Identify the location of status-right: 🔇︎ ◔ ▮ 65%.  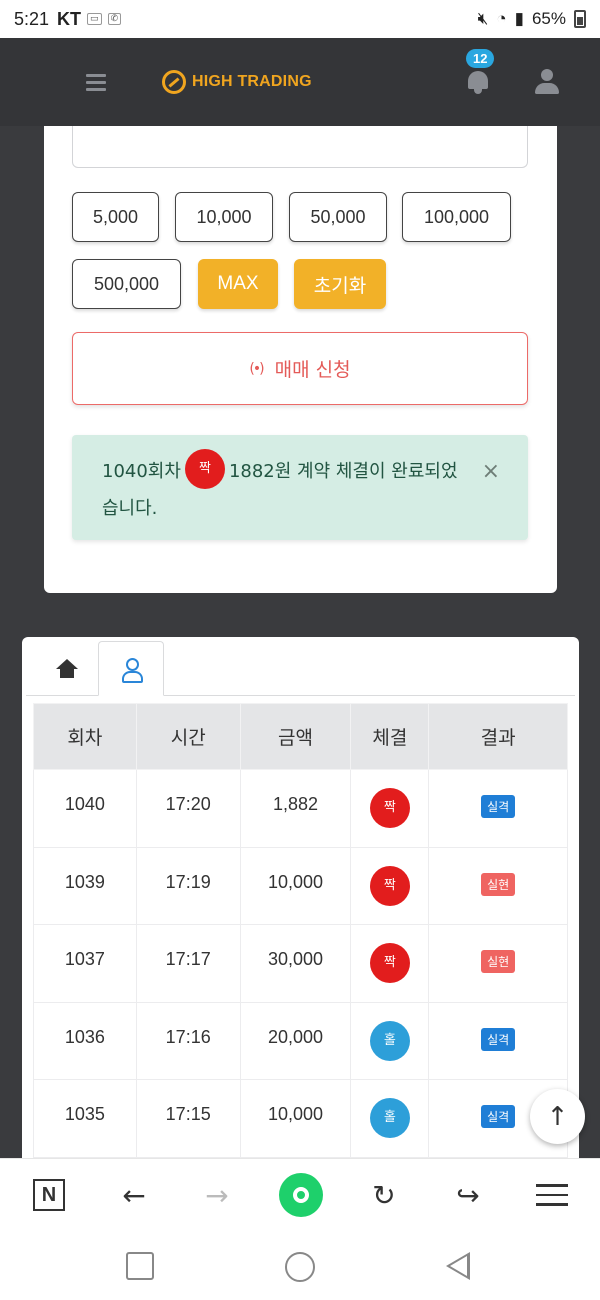
(532, 19).